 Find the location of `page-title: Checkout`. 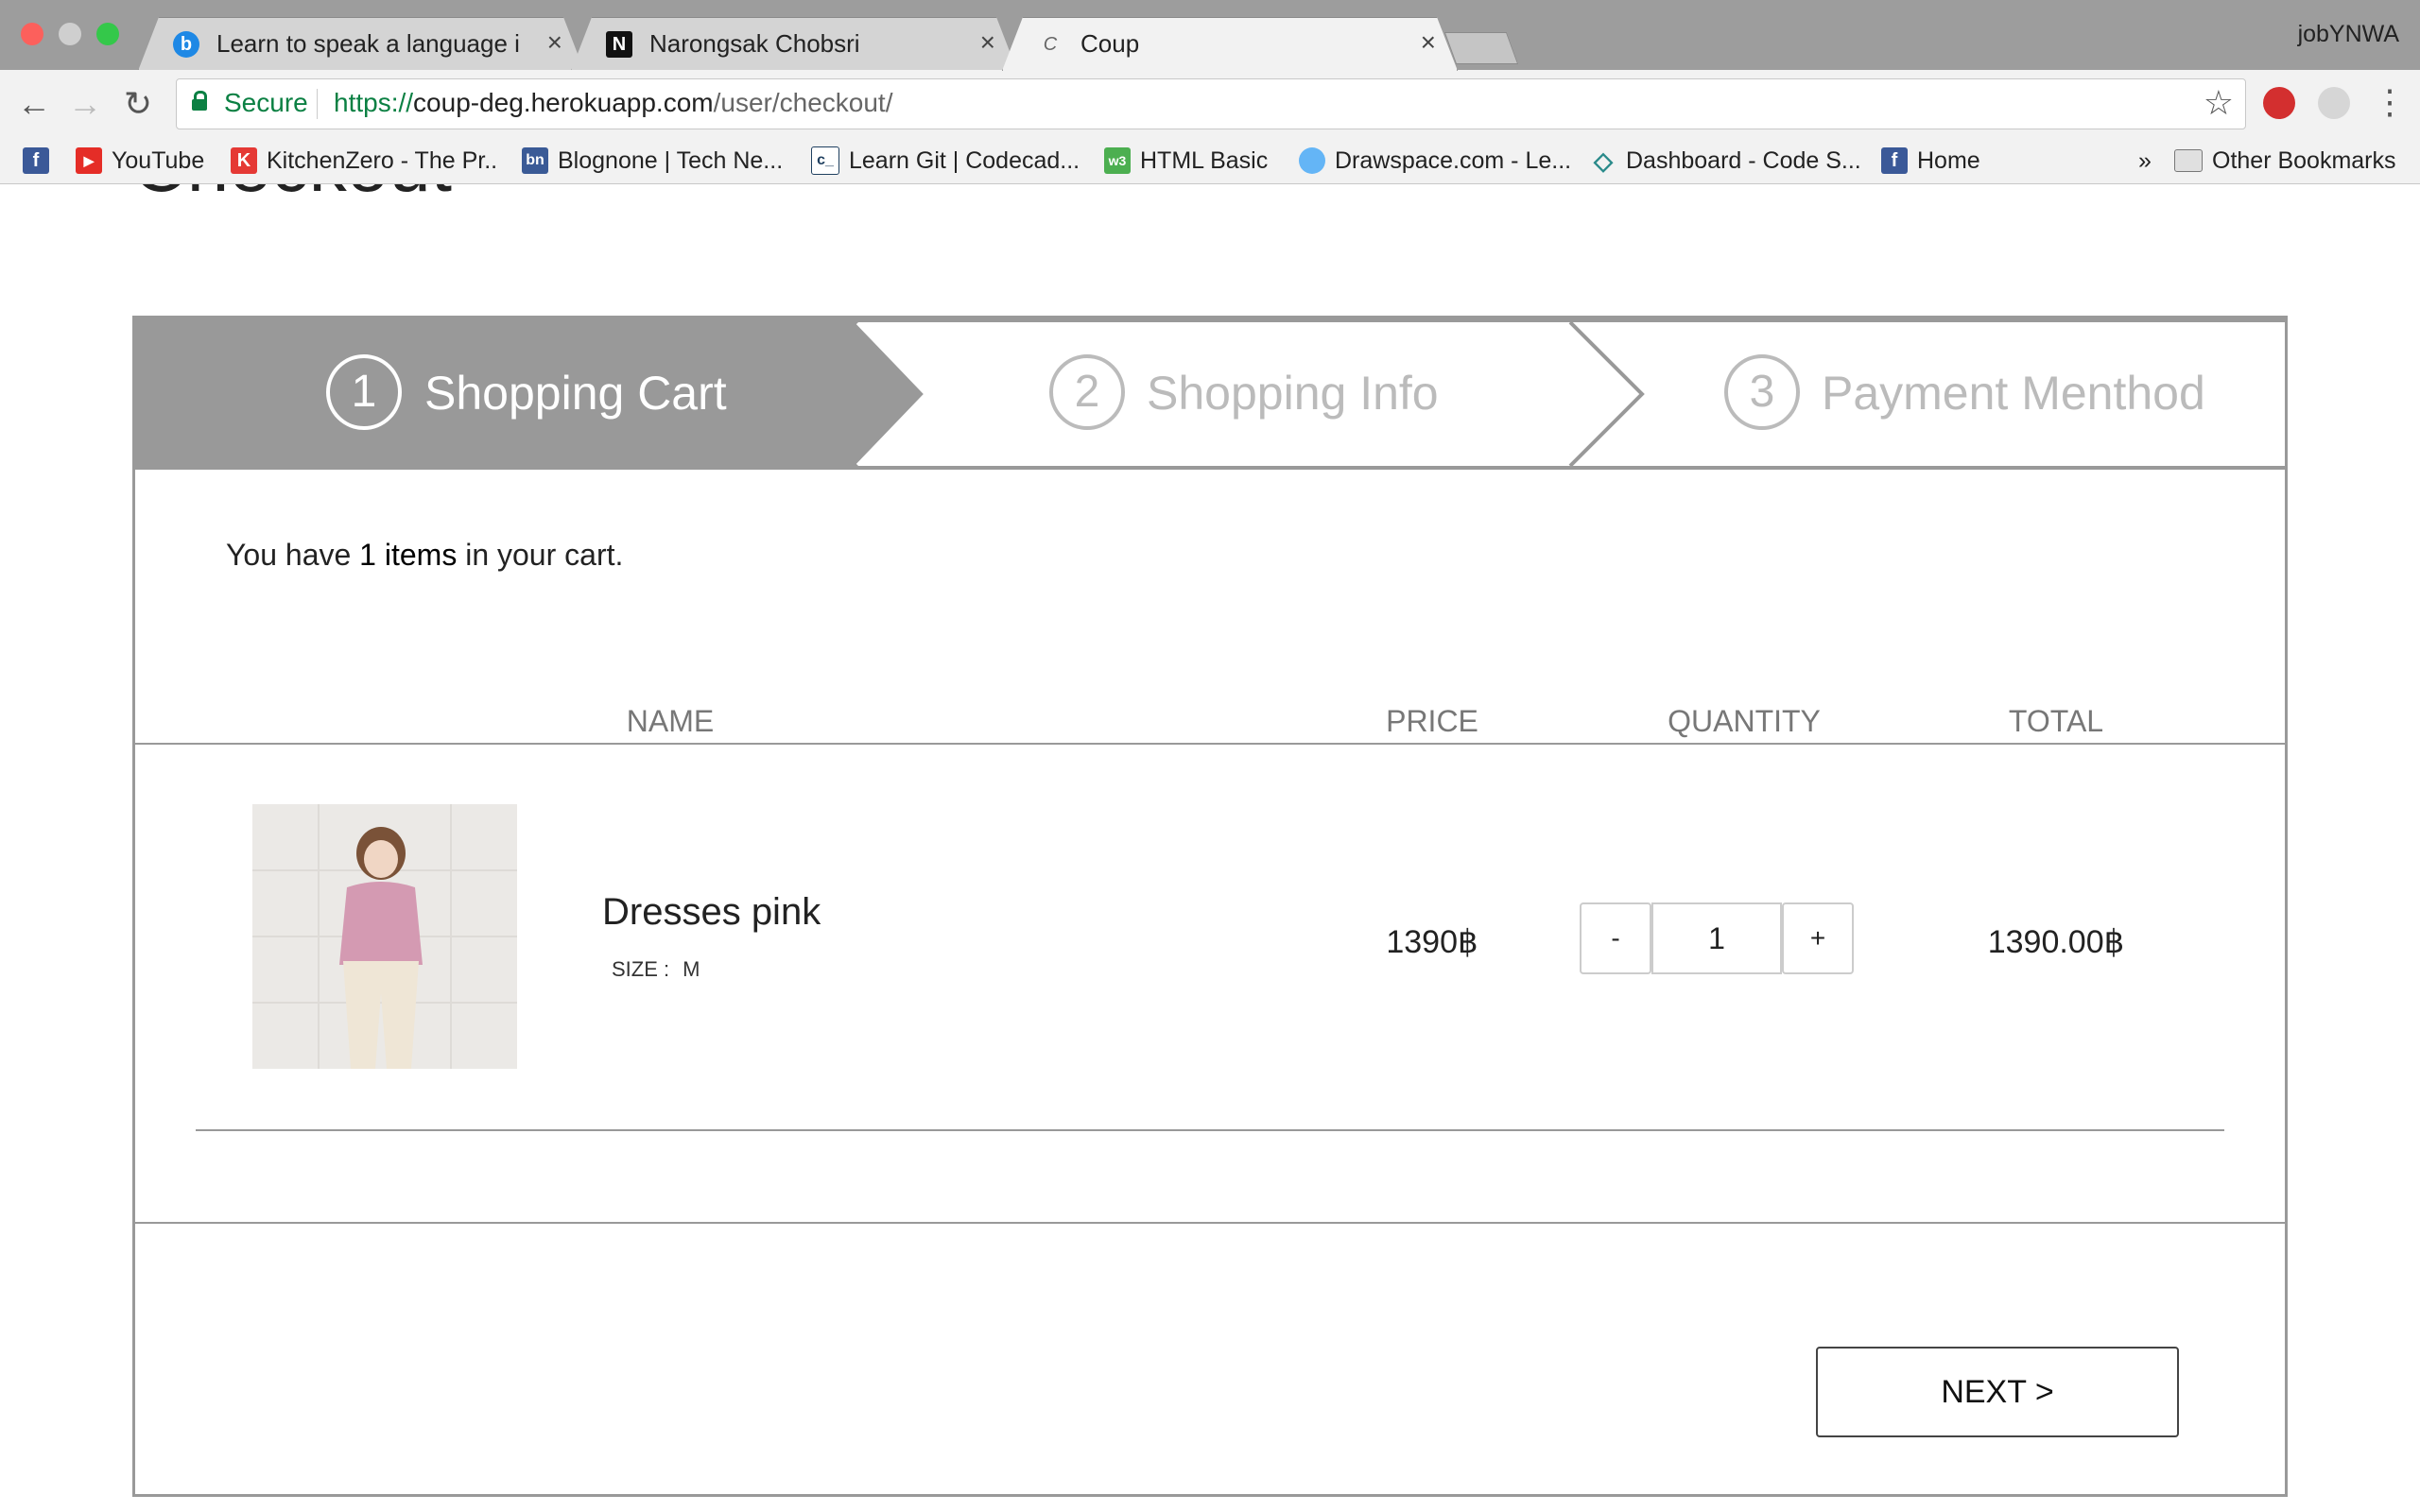

page-title: Checkout is located at coordinates (292, 193).